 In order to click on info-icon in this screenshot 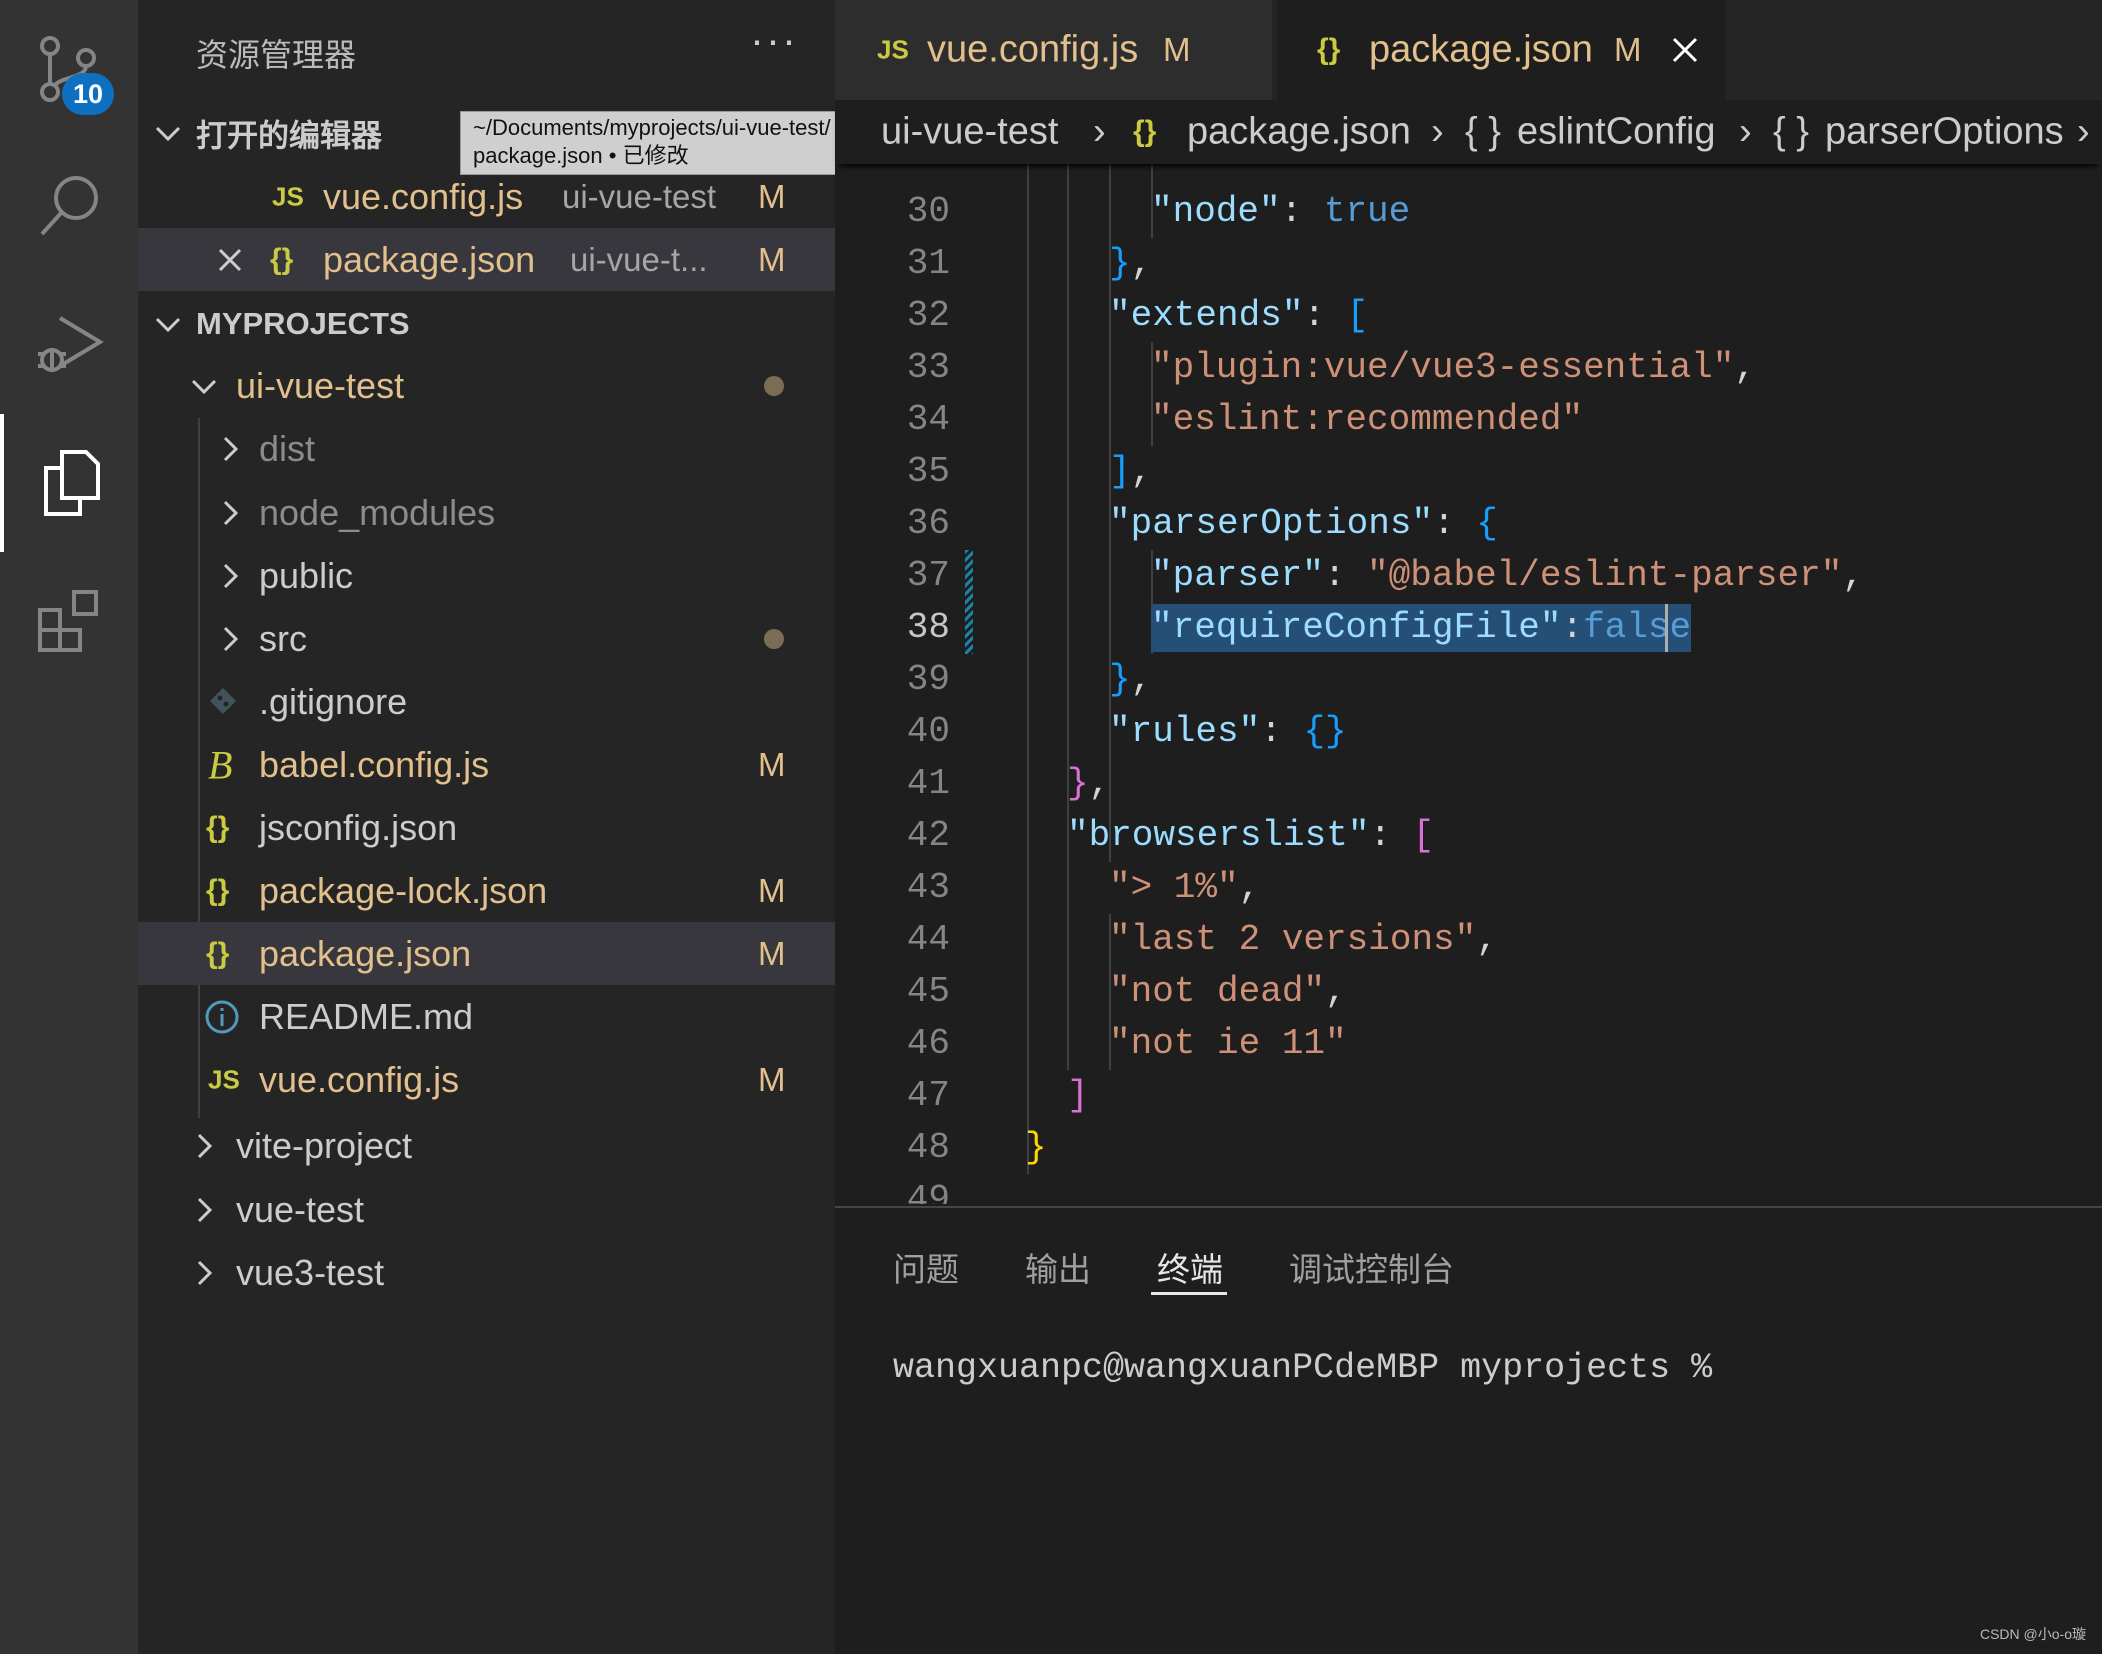, I will do `click(222, 1017)`.